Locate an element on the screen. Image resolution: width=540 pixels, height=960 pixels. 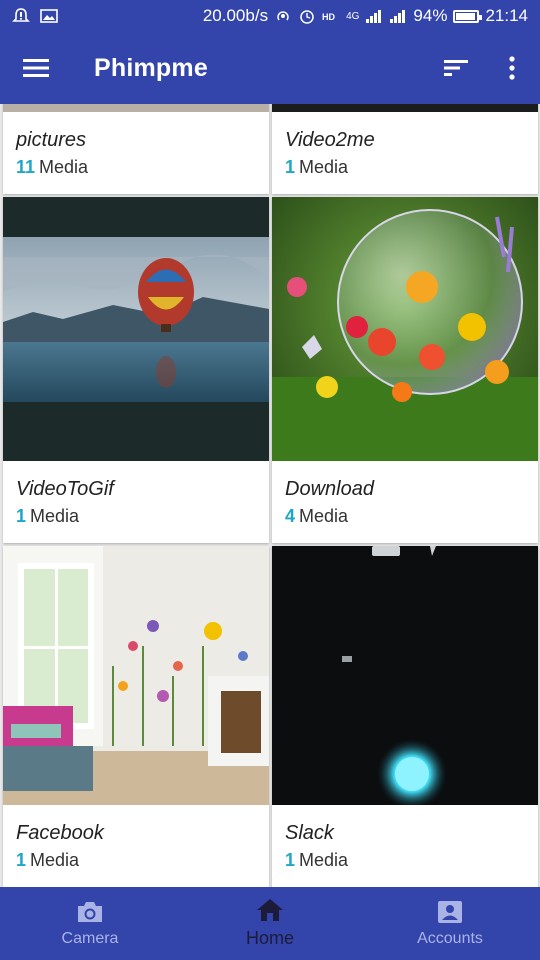
sort-button is located at coordinates (456, 68).